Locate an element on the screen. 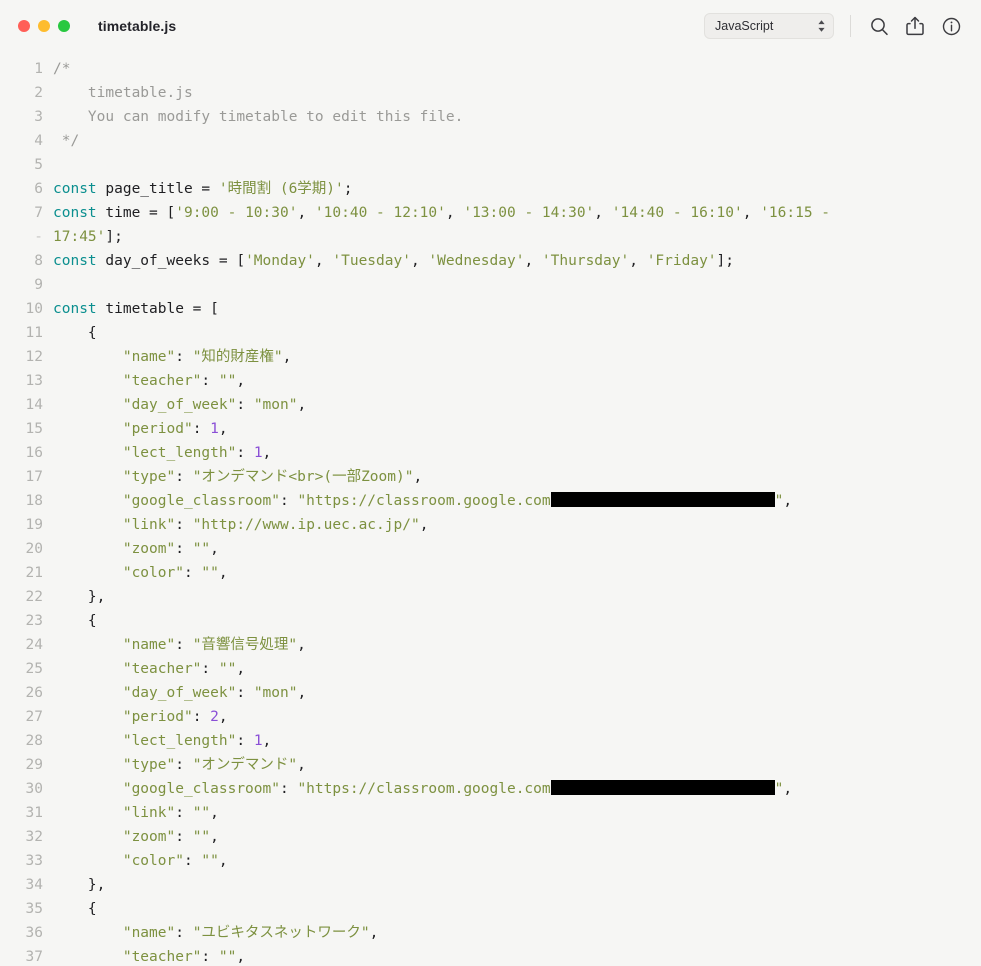 The height and width of the screenshot is (966, 981). code-line: 27 "period": 2, is located at coordinates (490, 717).